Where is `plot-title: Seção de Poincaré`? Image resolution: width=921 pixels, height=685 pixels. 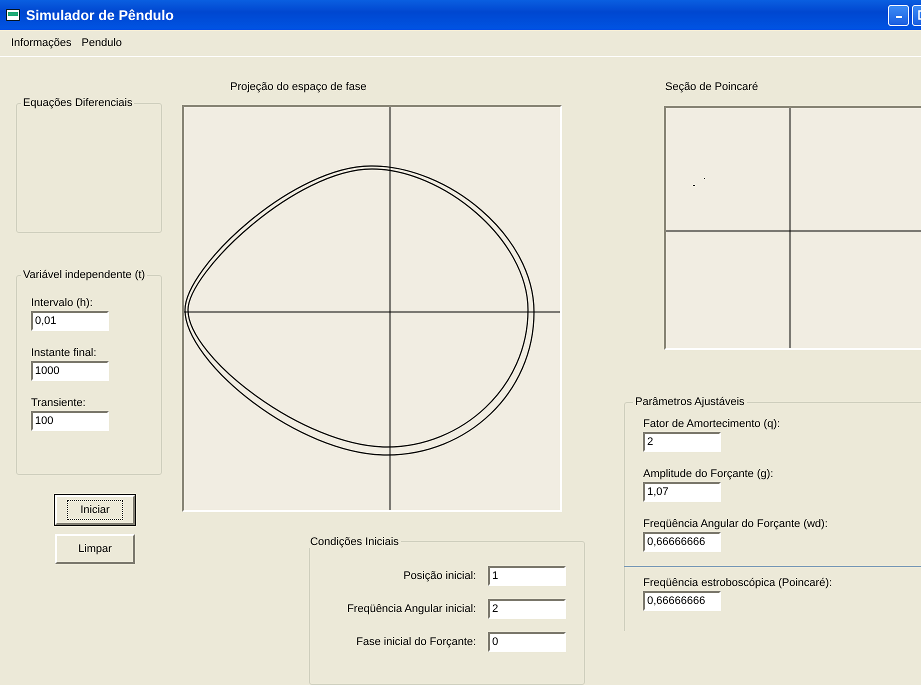 plot-title: Seção de Poincaré is located at coordinates (712, 88).